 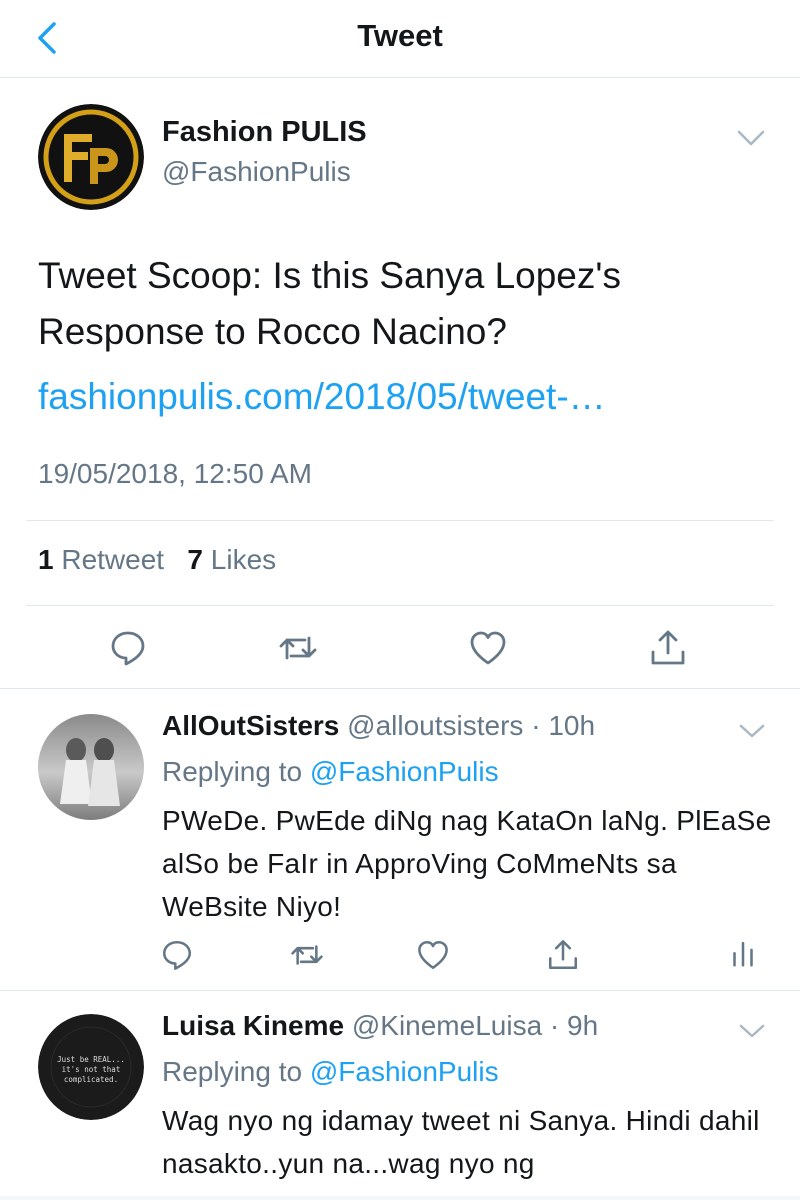 What do you see at coordinates (572, 725) in the screenshot?
I see `reply-time: 10h` at bounding box center [572, 725].